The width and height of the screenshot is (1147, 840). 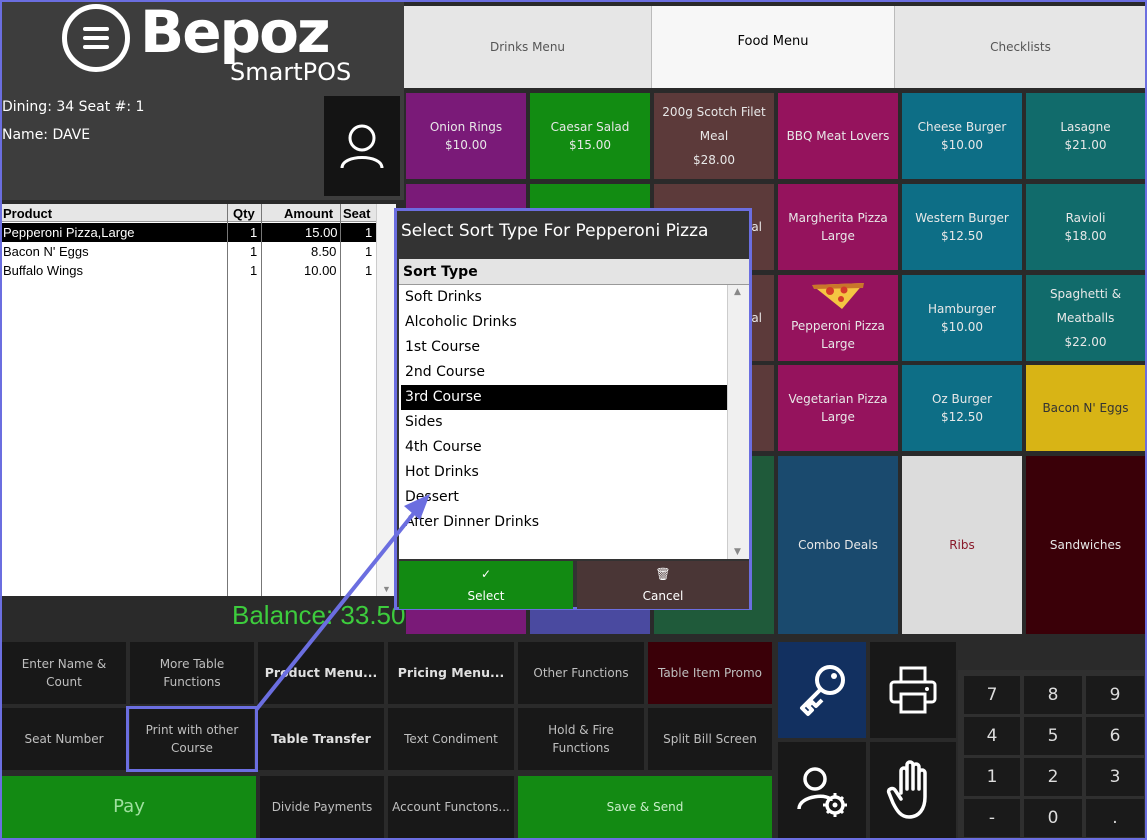 I want to click on select-button: ✓ Select, so click(x=486, y=585).